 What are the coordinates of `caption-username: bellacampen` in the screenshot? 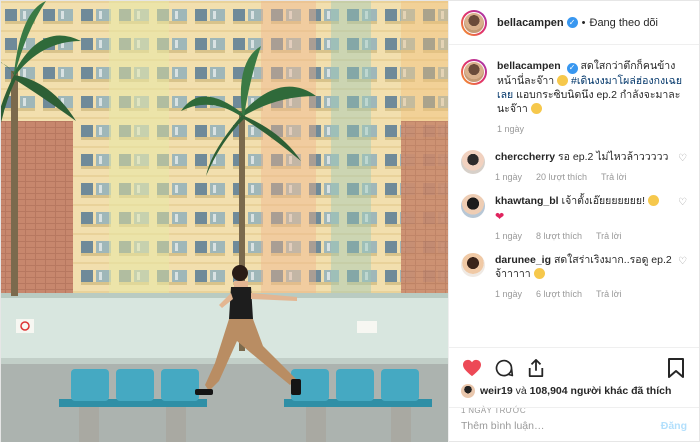 It's located at (529, 66).